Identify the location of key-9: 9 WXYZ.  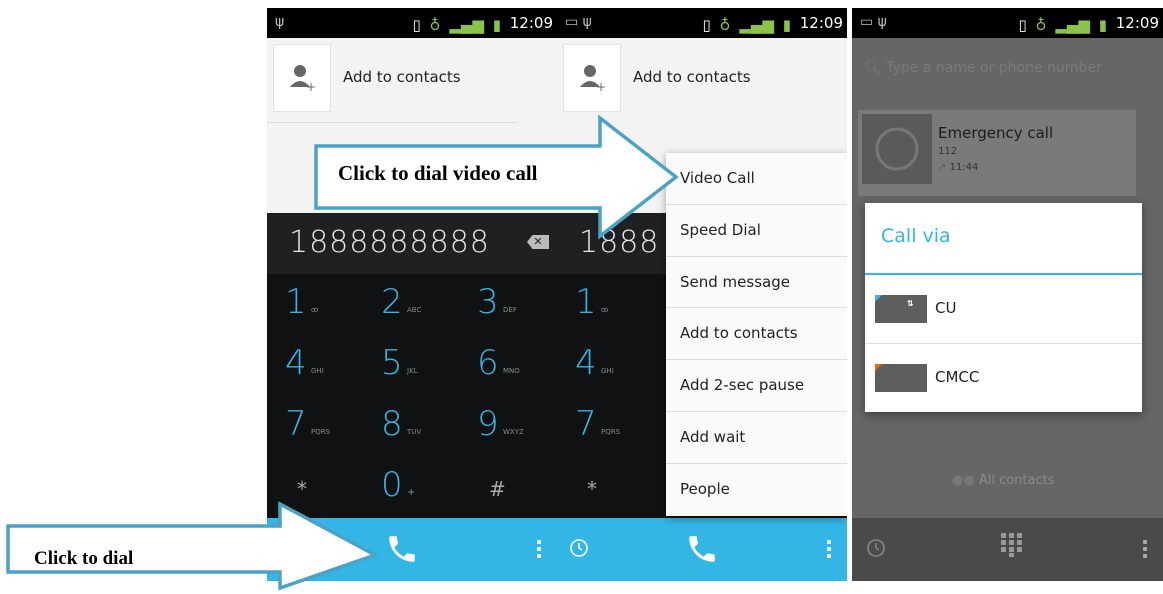
(507, 426).